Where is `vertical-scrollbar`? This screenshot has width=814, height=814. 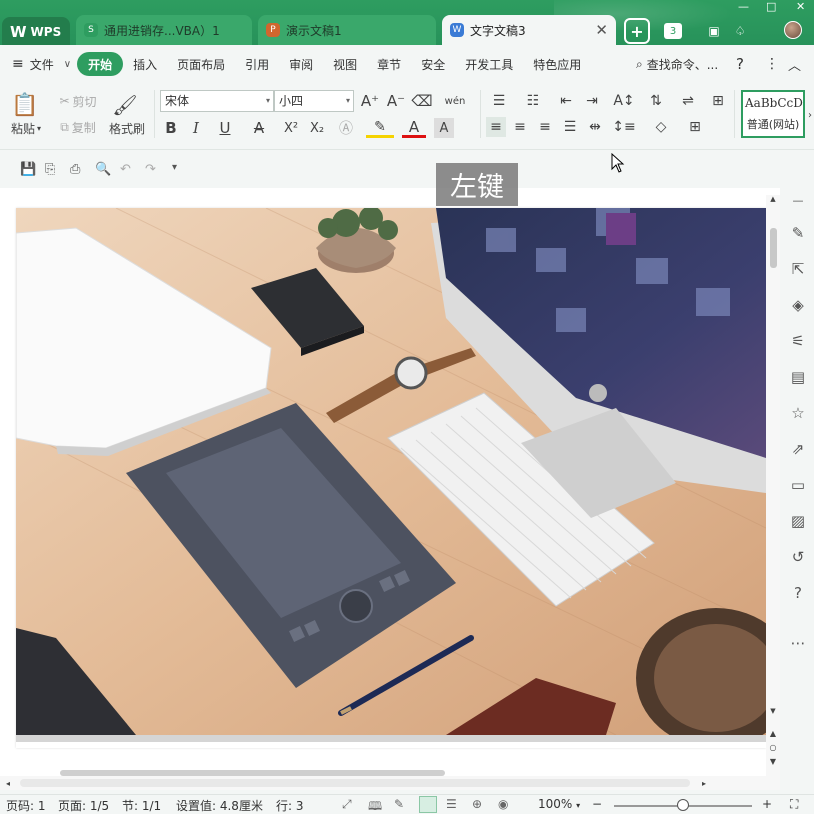
vertical-scrollbar is located at coordinates (773, 486).